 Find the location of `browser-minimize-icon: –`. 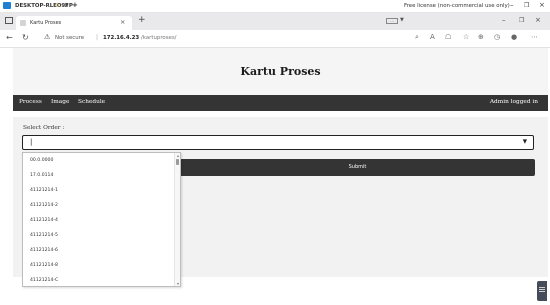

browser-minimize-icon: – is located at coordinates (504, 20).